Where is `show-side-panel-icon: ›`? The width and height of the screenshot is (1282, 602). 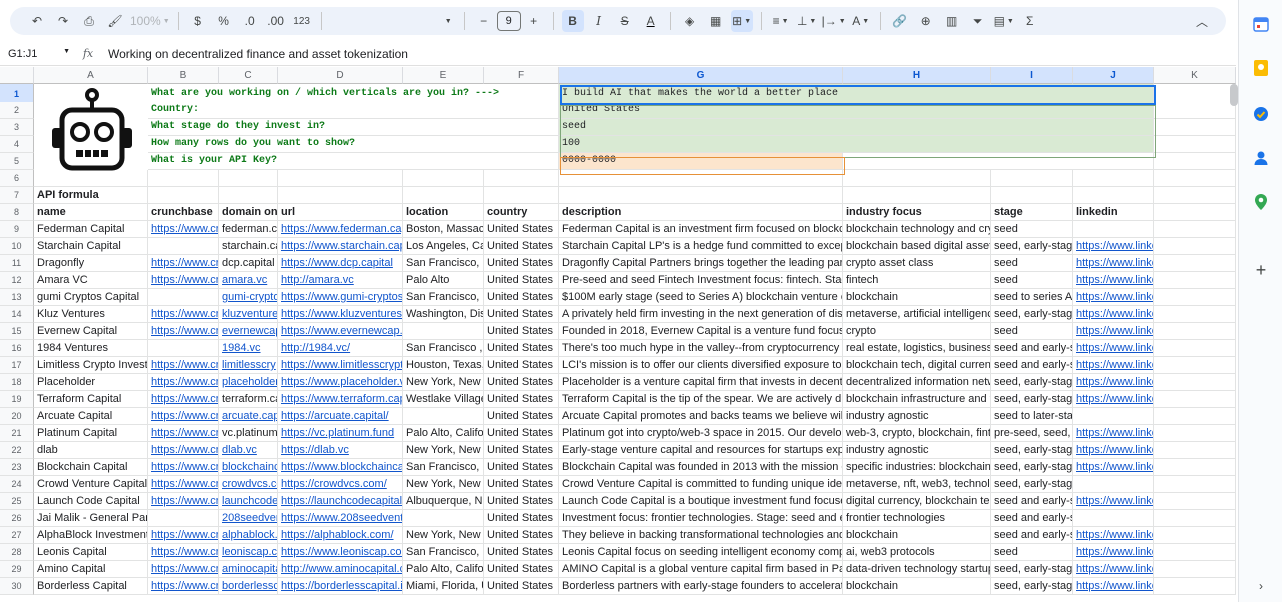 show-side-panel-icon: › is located at coordinates (1261, 586).